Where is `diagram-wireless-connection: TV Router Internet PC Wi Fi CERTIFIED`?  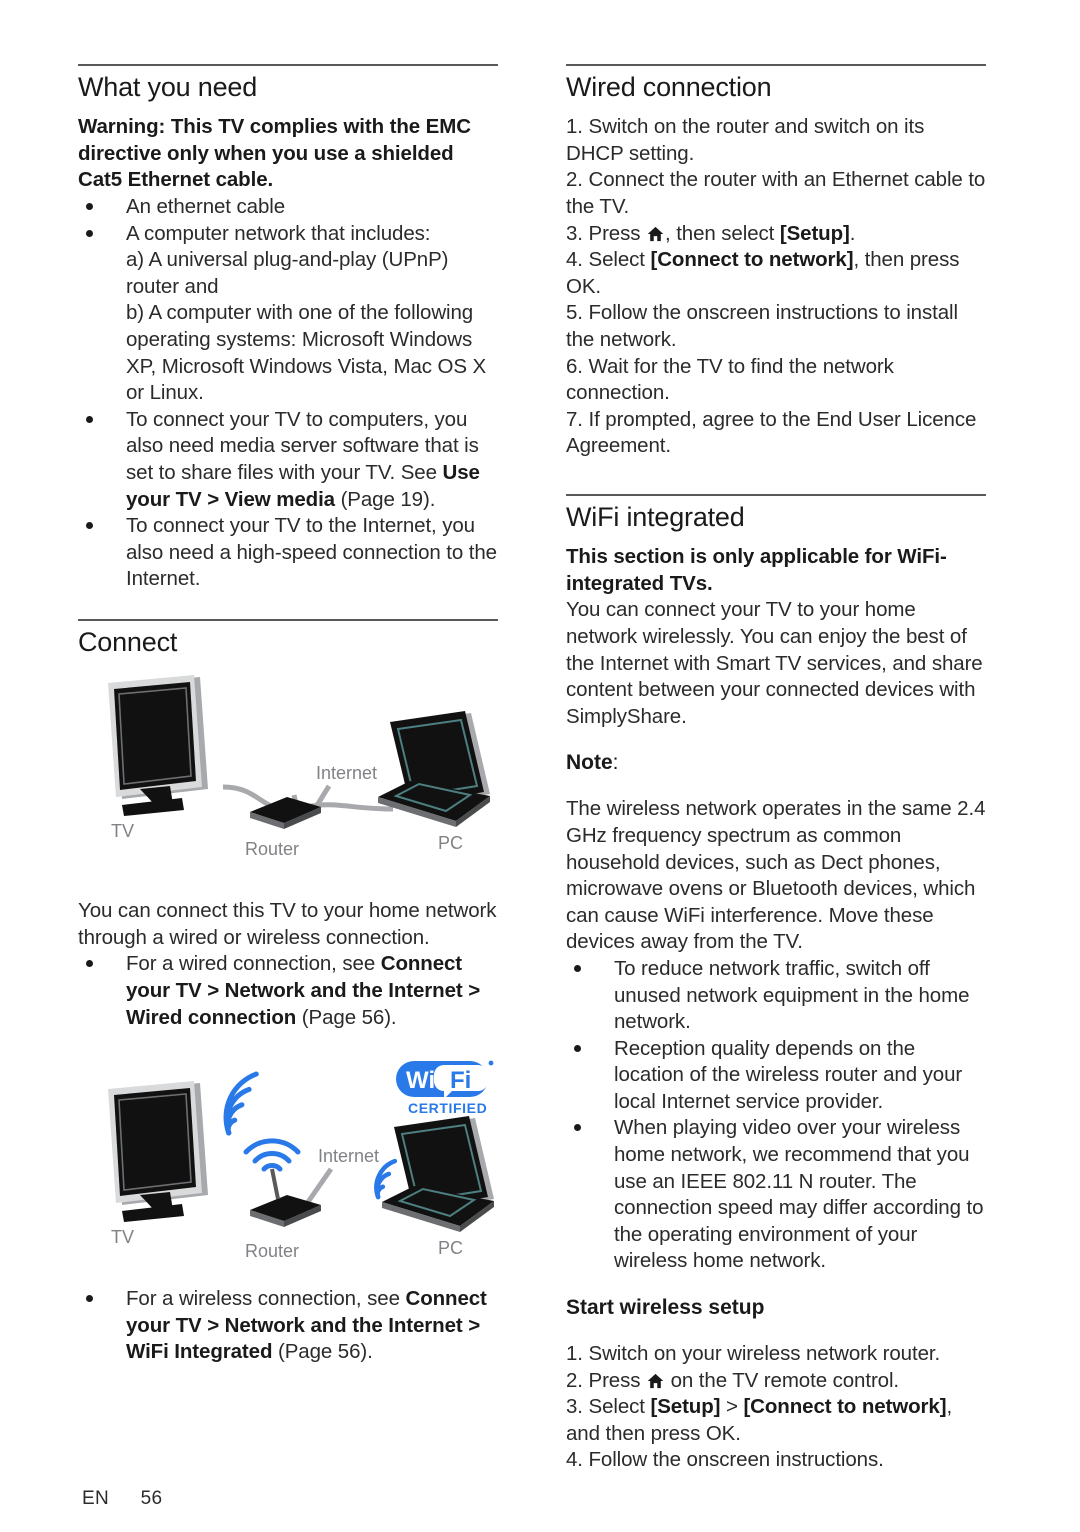 diagram-wireless-connection: TV Router Internet PC Wi Fi CERTIFIED is located at coordinates (288, 1164).